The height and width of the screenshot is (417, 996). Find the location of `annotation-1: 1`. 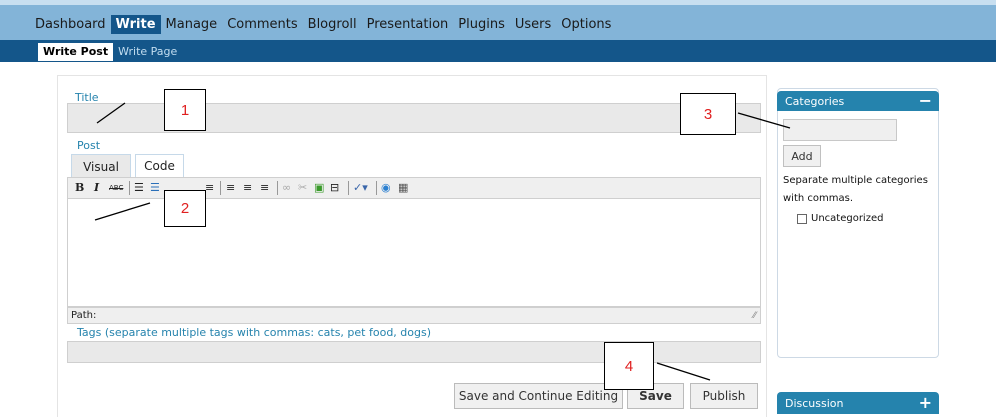

annotation-1: 1 is located at coordinates (185, 110).